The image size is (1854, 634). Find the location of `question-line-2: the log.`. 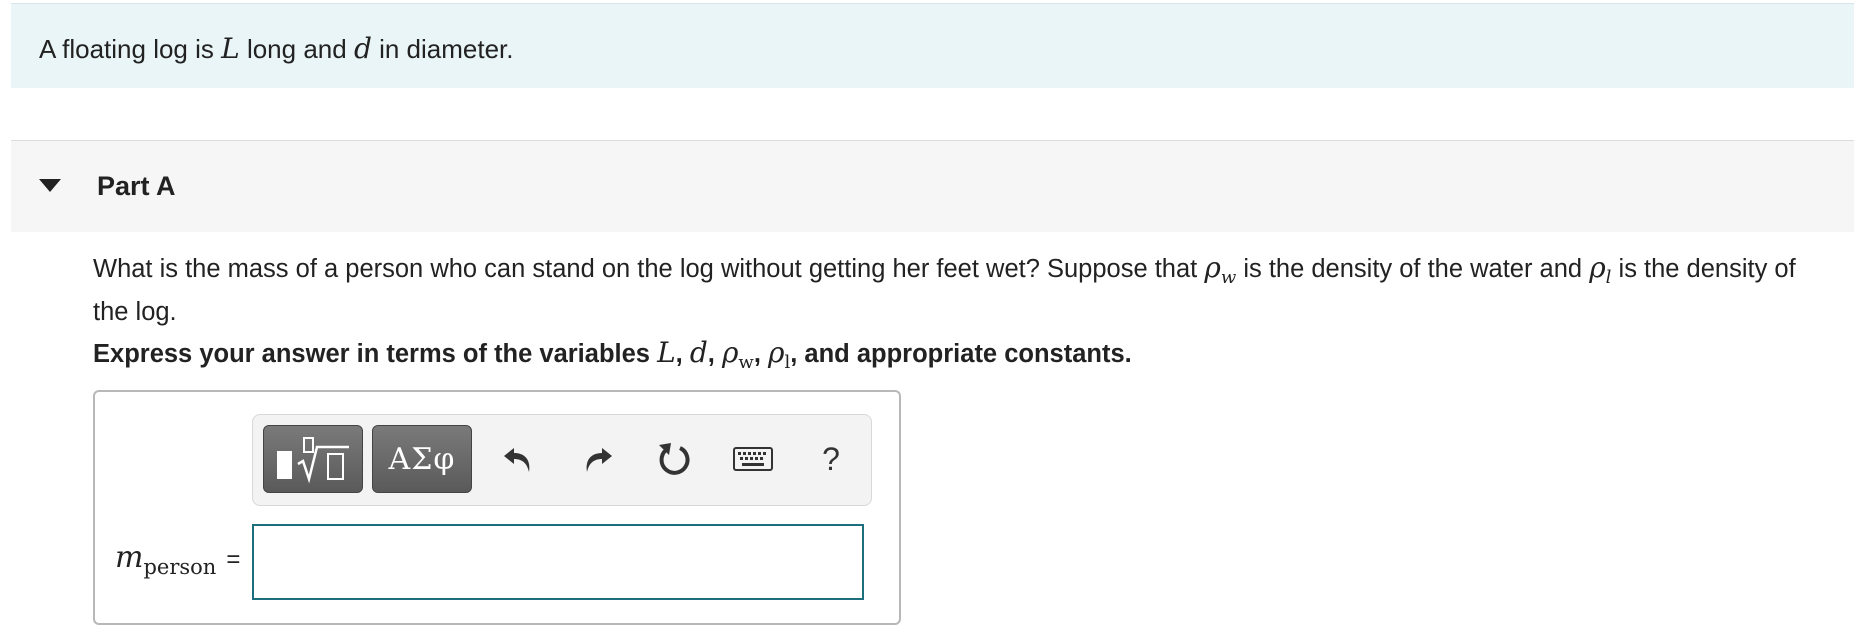

question-line-2: the log. is located at coordinates (135, 312).